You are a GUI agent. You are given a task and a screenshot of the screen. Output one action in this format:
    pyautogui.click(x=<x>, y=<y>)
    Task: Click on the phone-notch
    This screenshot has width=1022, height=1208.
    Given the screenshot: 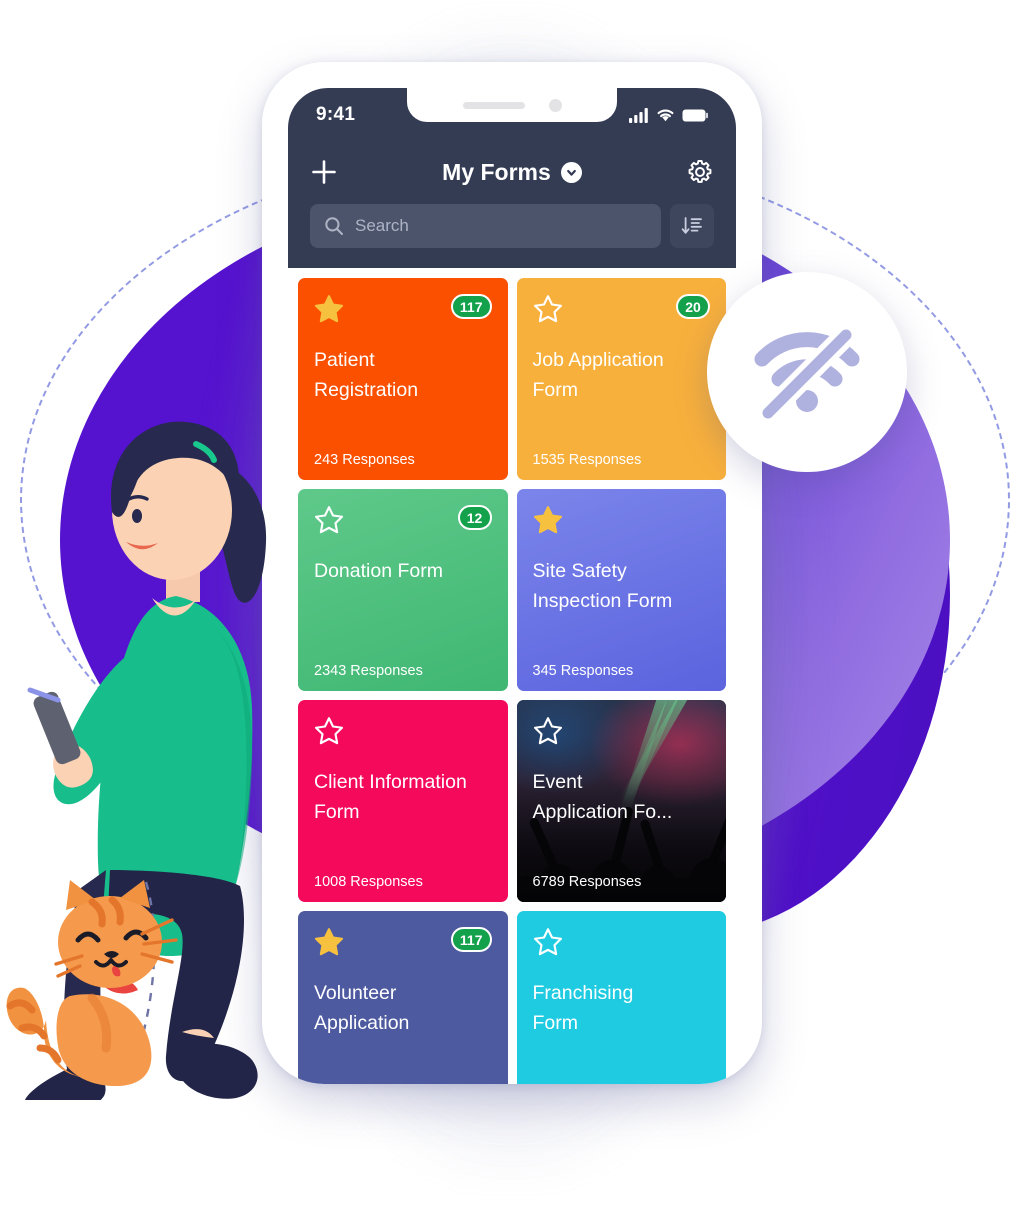 What is the action you would take?
    pyautogui.click(x=512, y=105)
    